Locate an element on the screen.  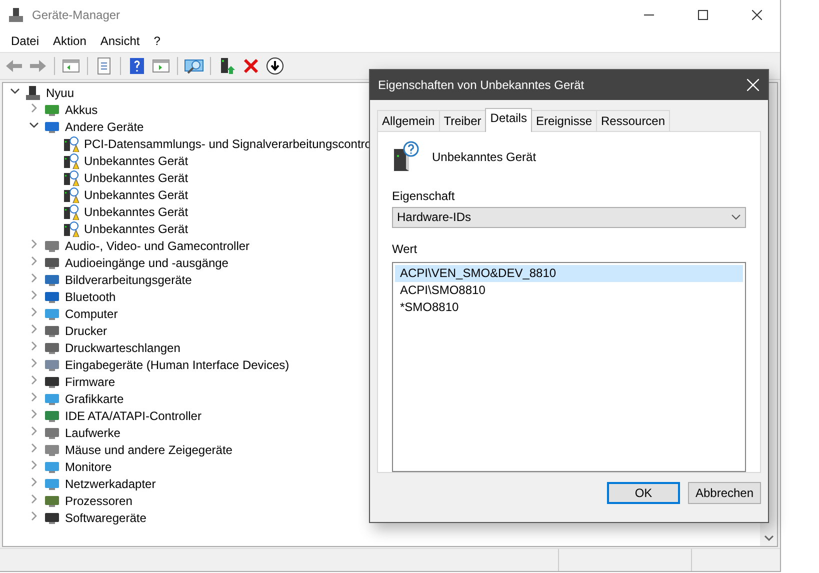
tree-item: Akkus is located at coordinates (81, 109).